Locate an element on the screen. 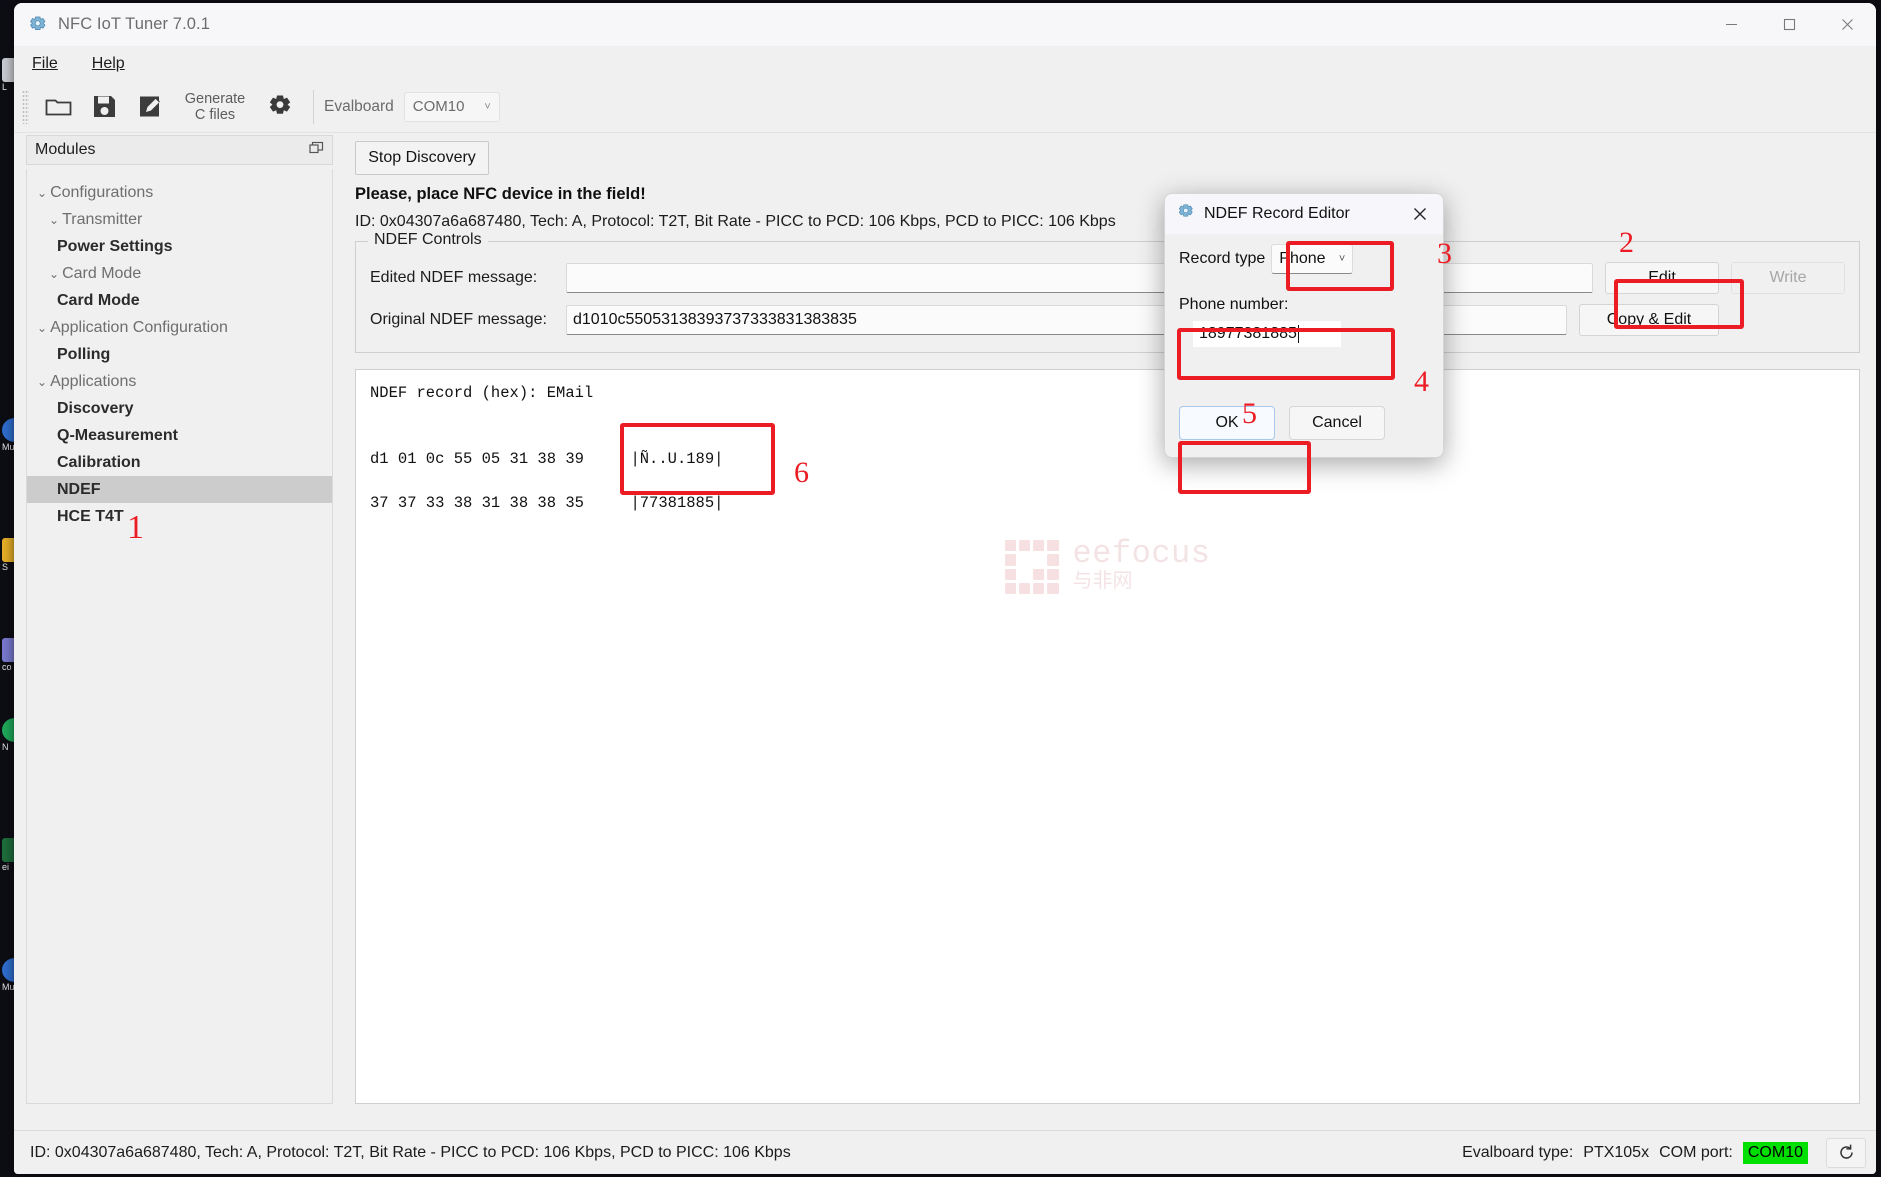 The image size is (1881, 1177). watermark-cn: 与非网 is located at coordinates (1102, 582).